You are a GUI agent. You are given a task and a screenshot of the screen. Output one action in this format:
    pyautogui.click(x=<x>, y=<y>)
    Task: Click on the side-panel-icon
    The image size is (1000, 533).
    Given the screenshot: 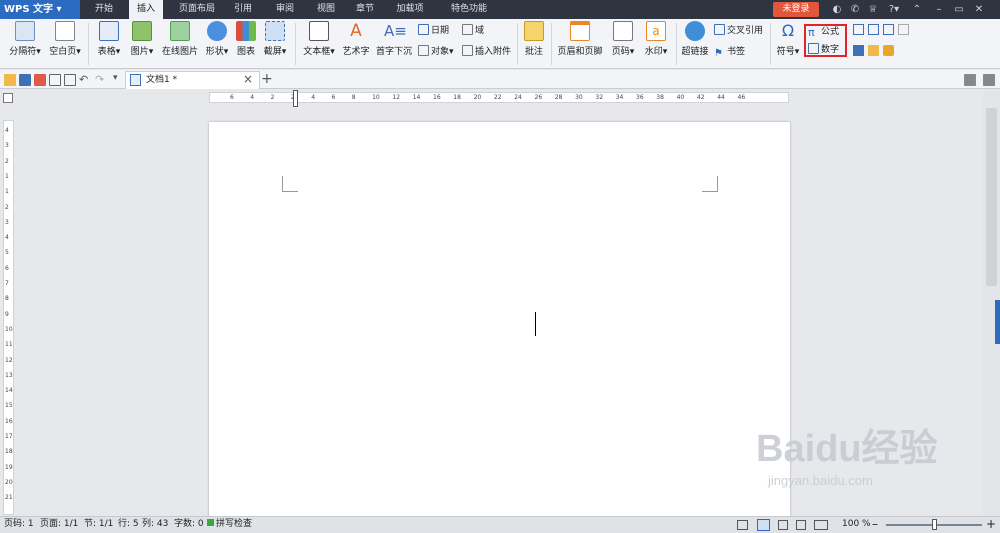 What is the action you would take?
    pyautogui.click(x=989, y=80)
    